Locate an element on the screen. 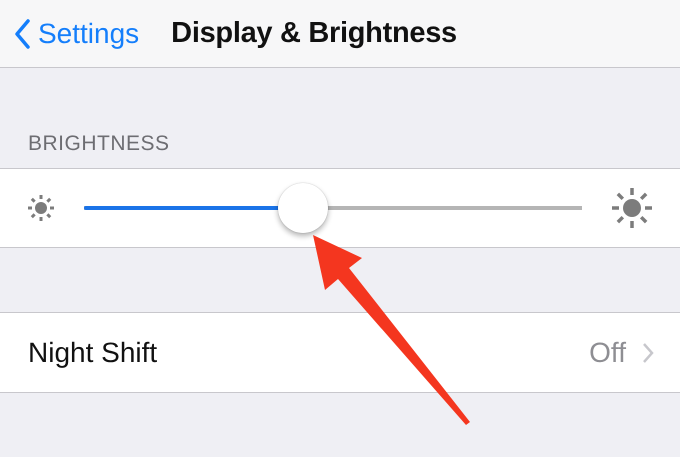 The height and width of the screenshot is (457, 680). chevron-right-icon is located at coordinates (648, 353).